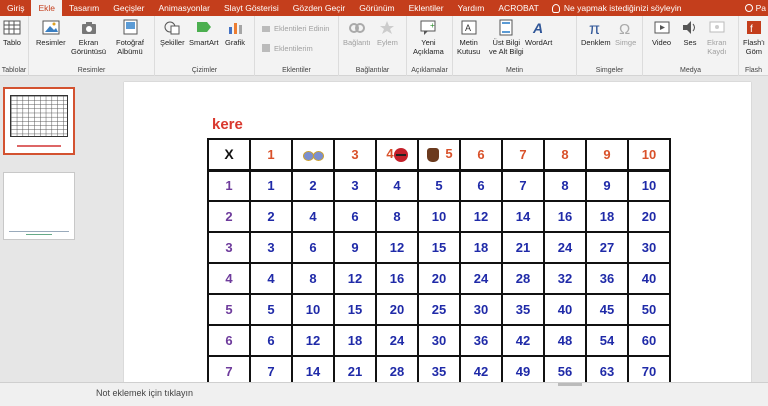 This screenshot has width=768, height=406. Describe the element at coordinates (229, 309) in the screenshot. I see `row-header-cell: 5` at that location.